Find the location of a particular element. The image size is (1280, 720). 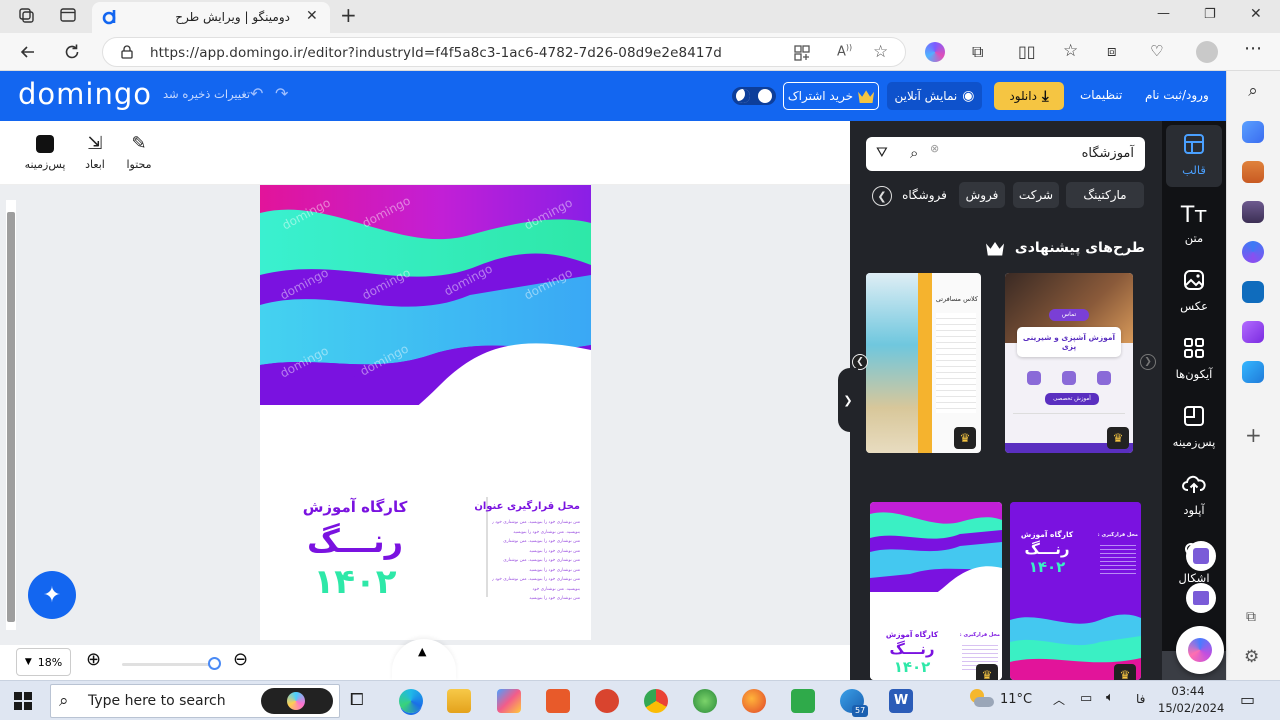

settings-link: تنظیمات is located at coordinates (1101, 95).